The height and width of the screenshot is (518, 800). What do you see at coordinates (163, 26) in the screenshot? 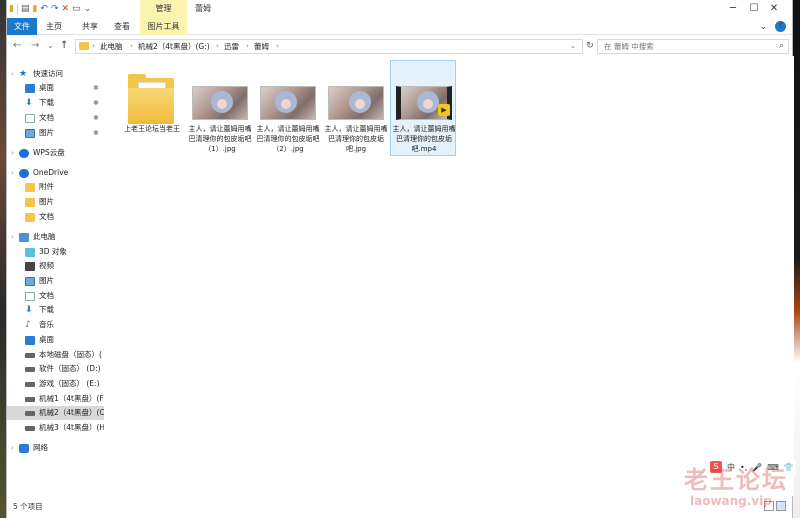
I see `tab-picture-tools: 图片工具` at bounding box center [163, 26].